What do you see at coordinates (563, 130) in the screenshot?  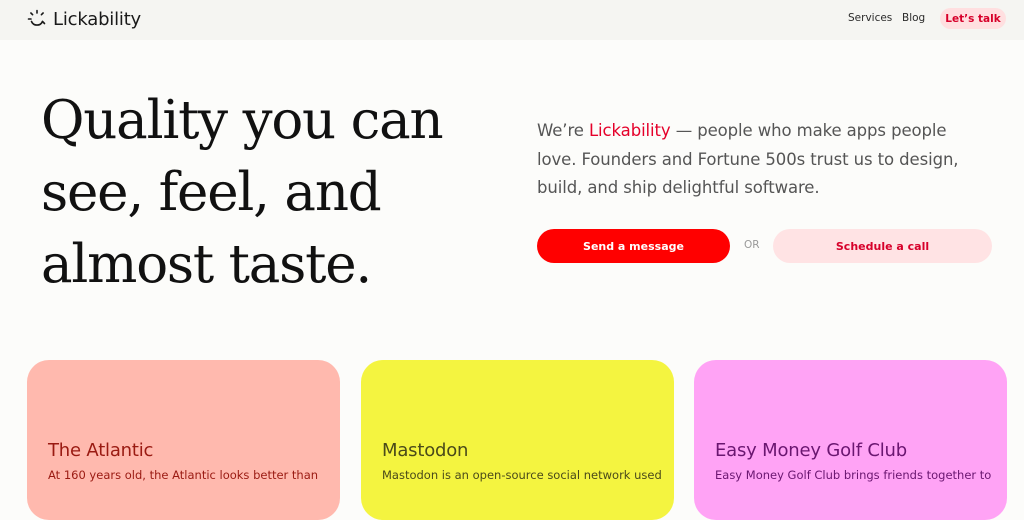 I see `intro-prefix: We’re` at bounding box center [563, 130].